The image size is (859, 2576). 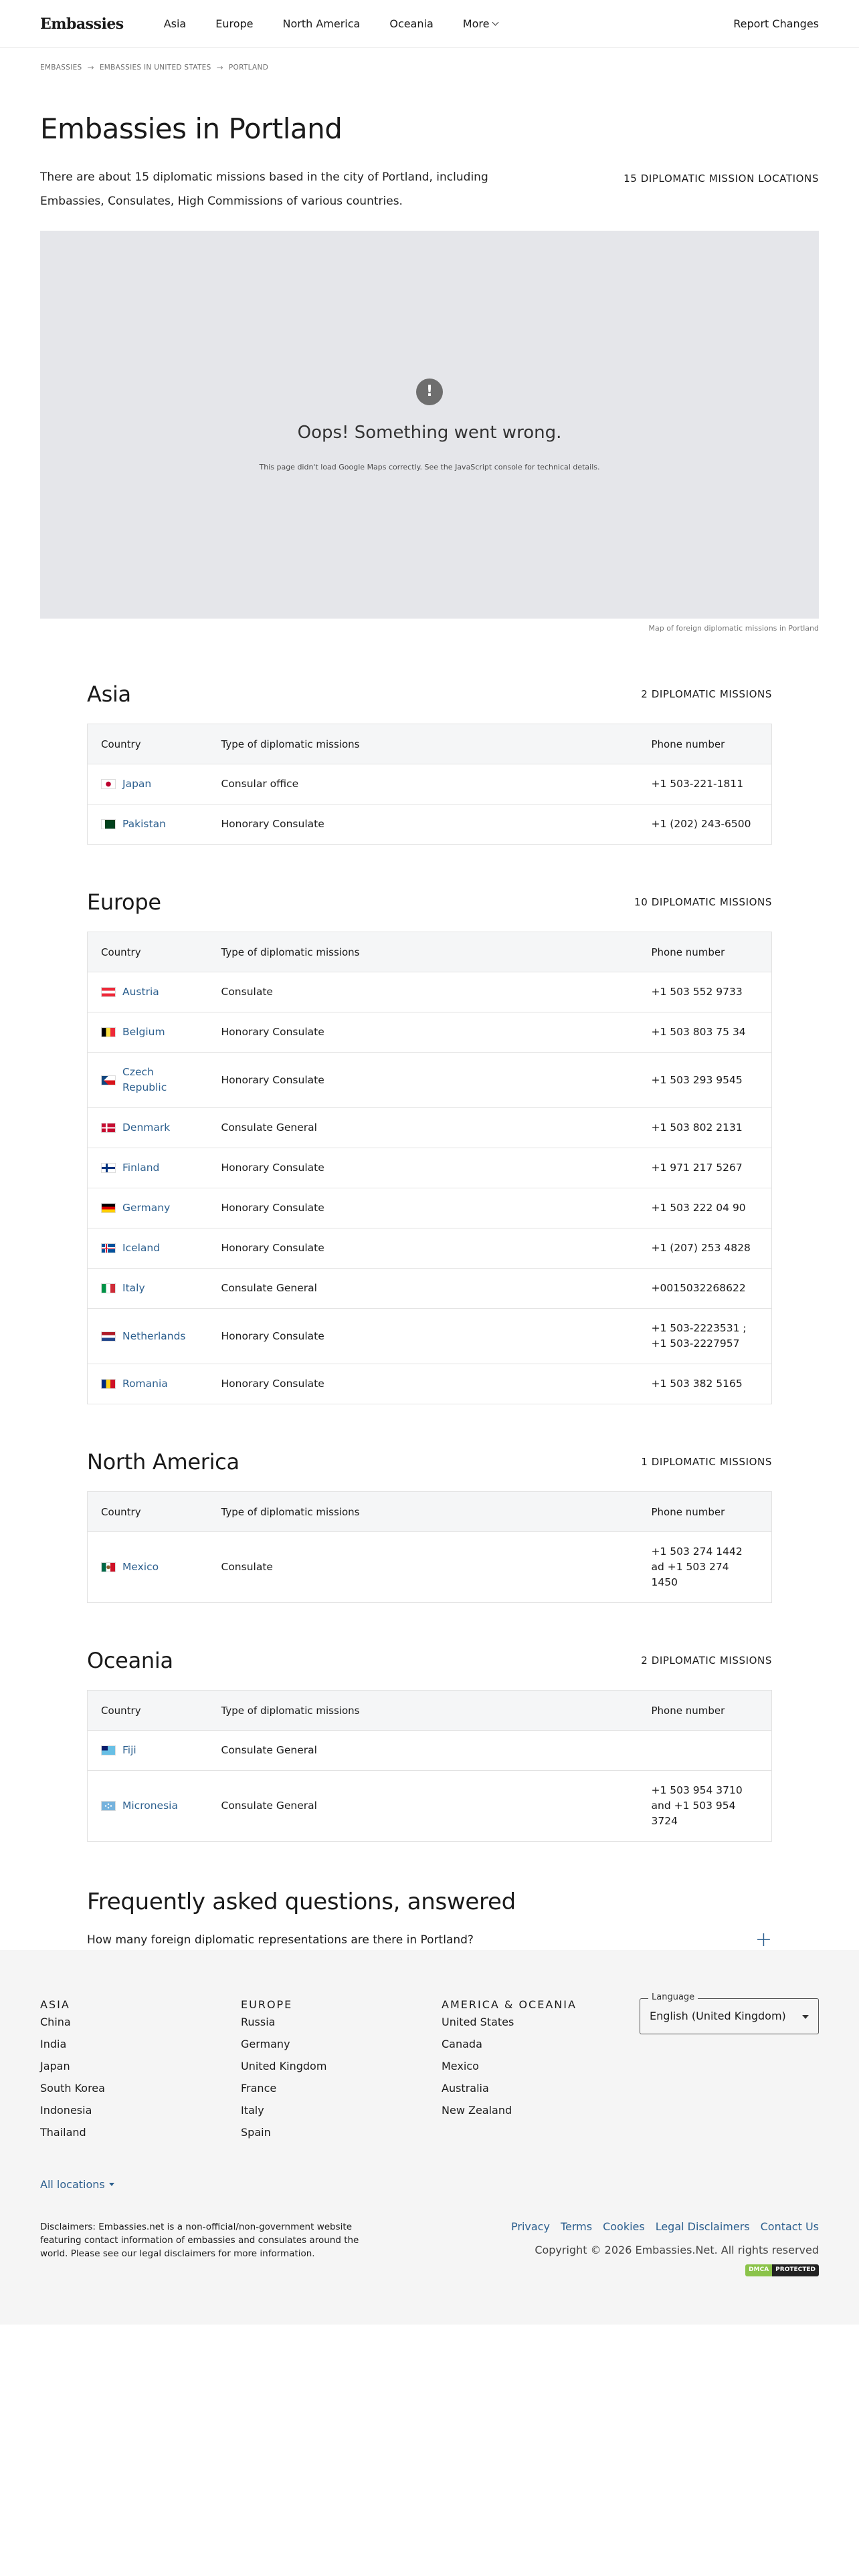 What do you see at coordinates (130, 1660) in the screenshot?
I see `region-title: Oceania` at bounding box center [130, 1660].